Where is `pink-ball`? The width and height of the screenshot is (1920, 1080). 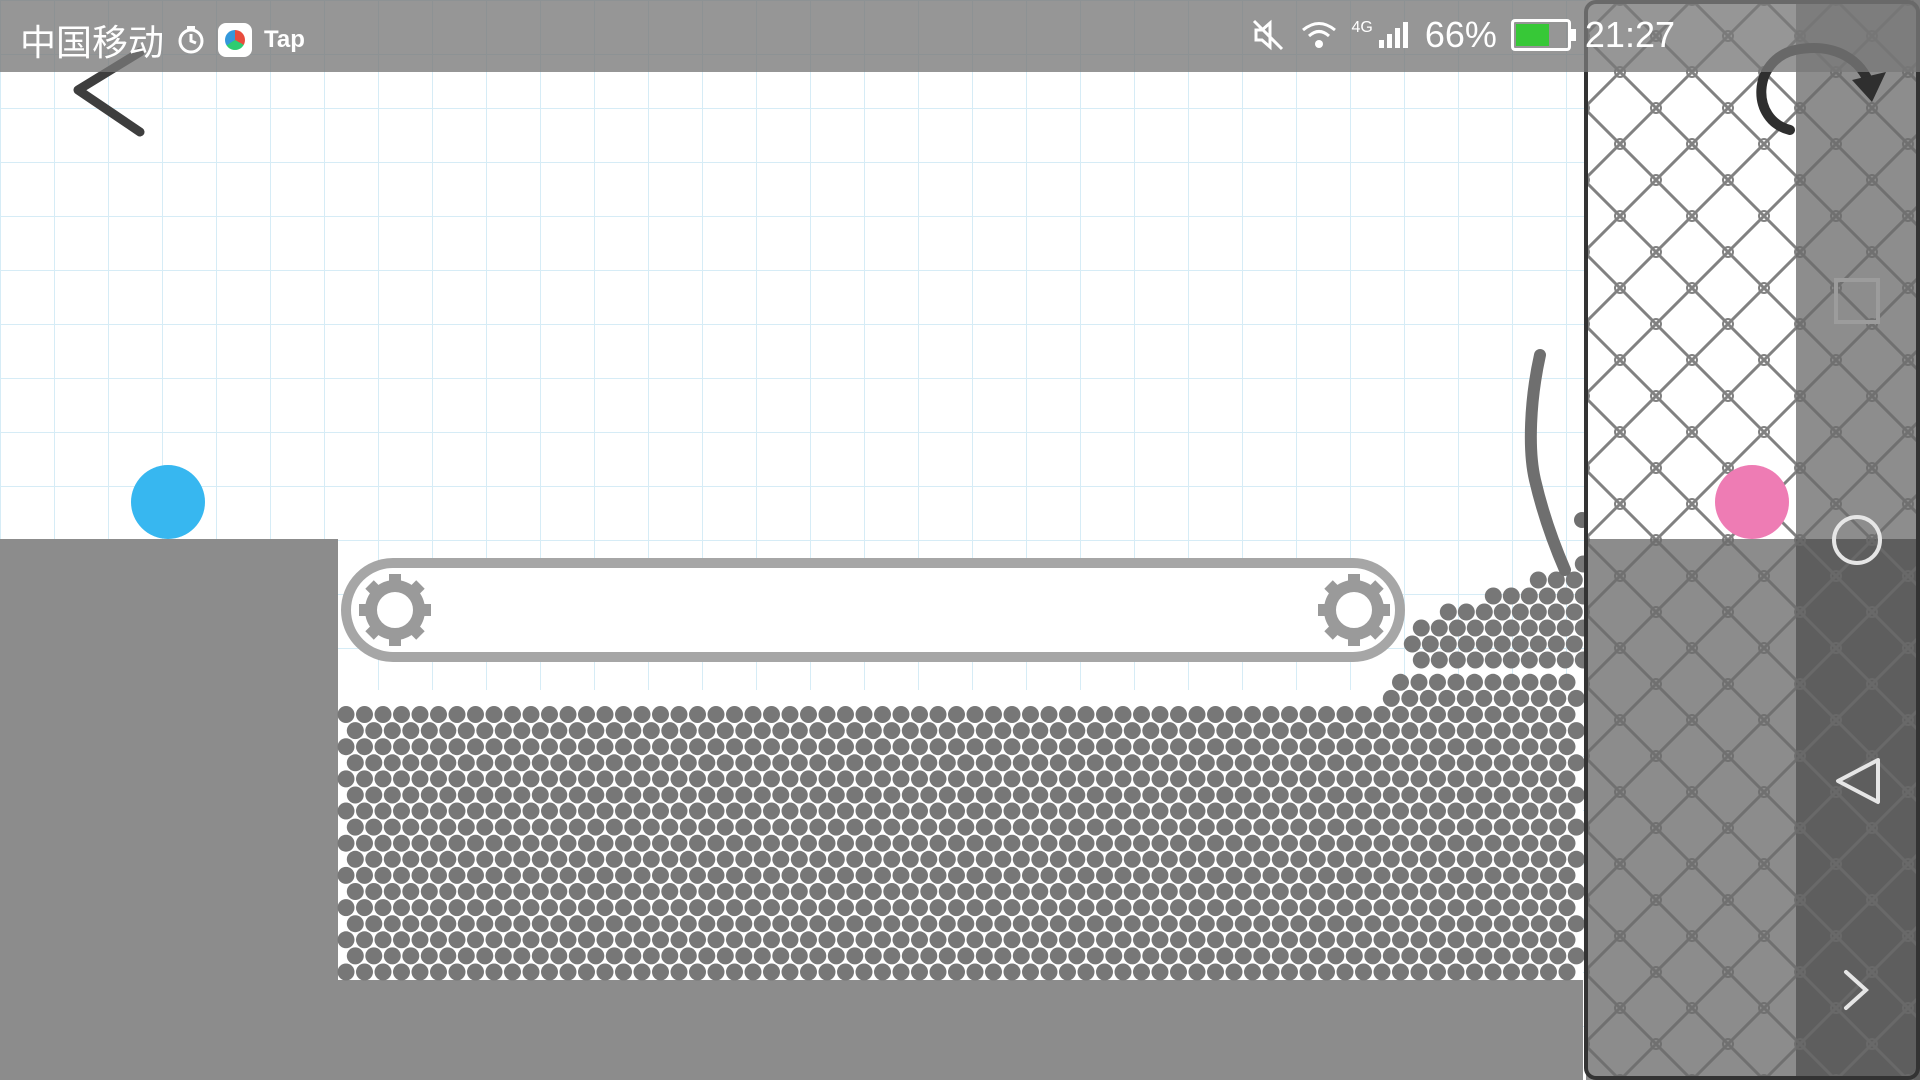 pink-ball is located at coordinates (1752, 502).